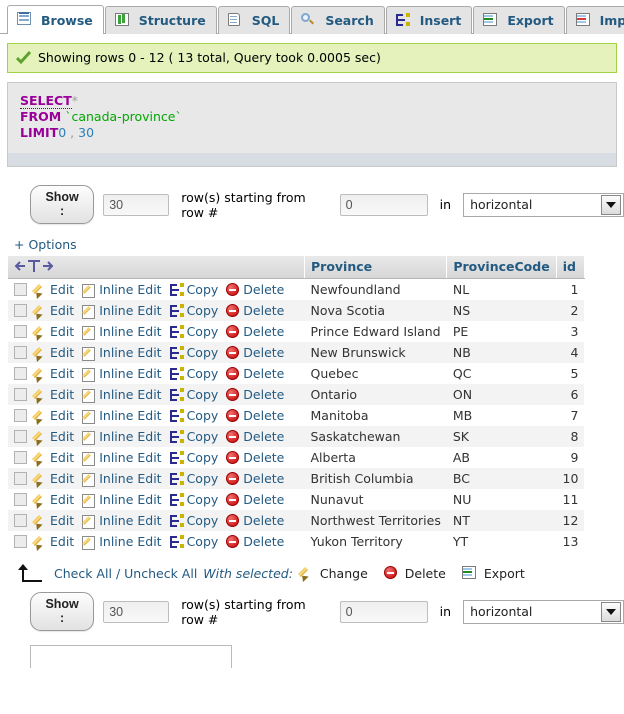 Image resolution: width=624 pixels, height=714 pixels. I want to click on cell-province: New Brunswick, so click(375, 352).